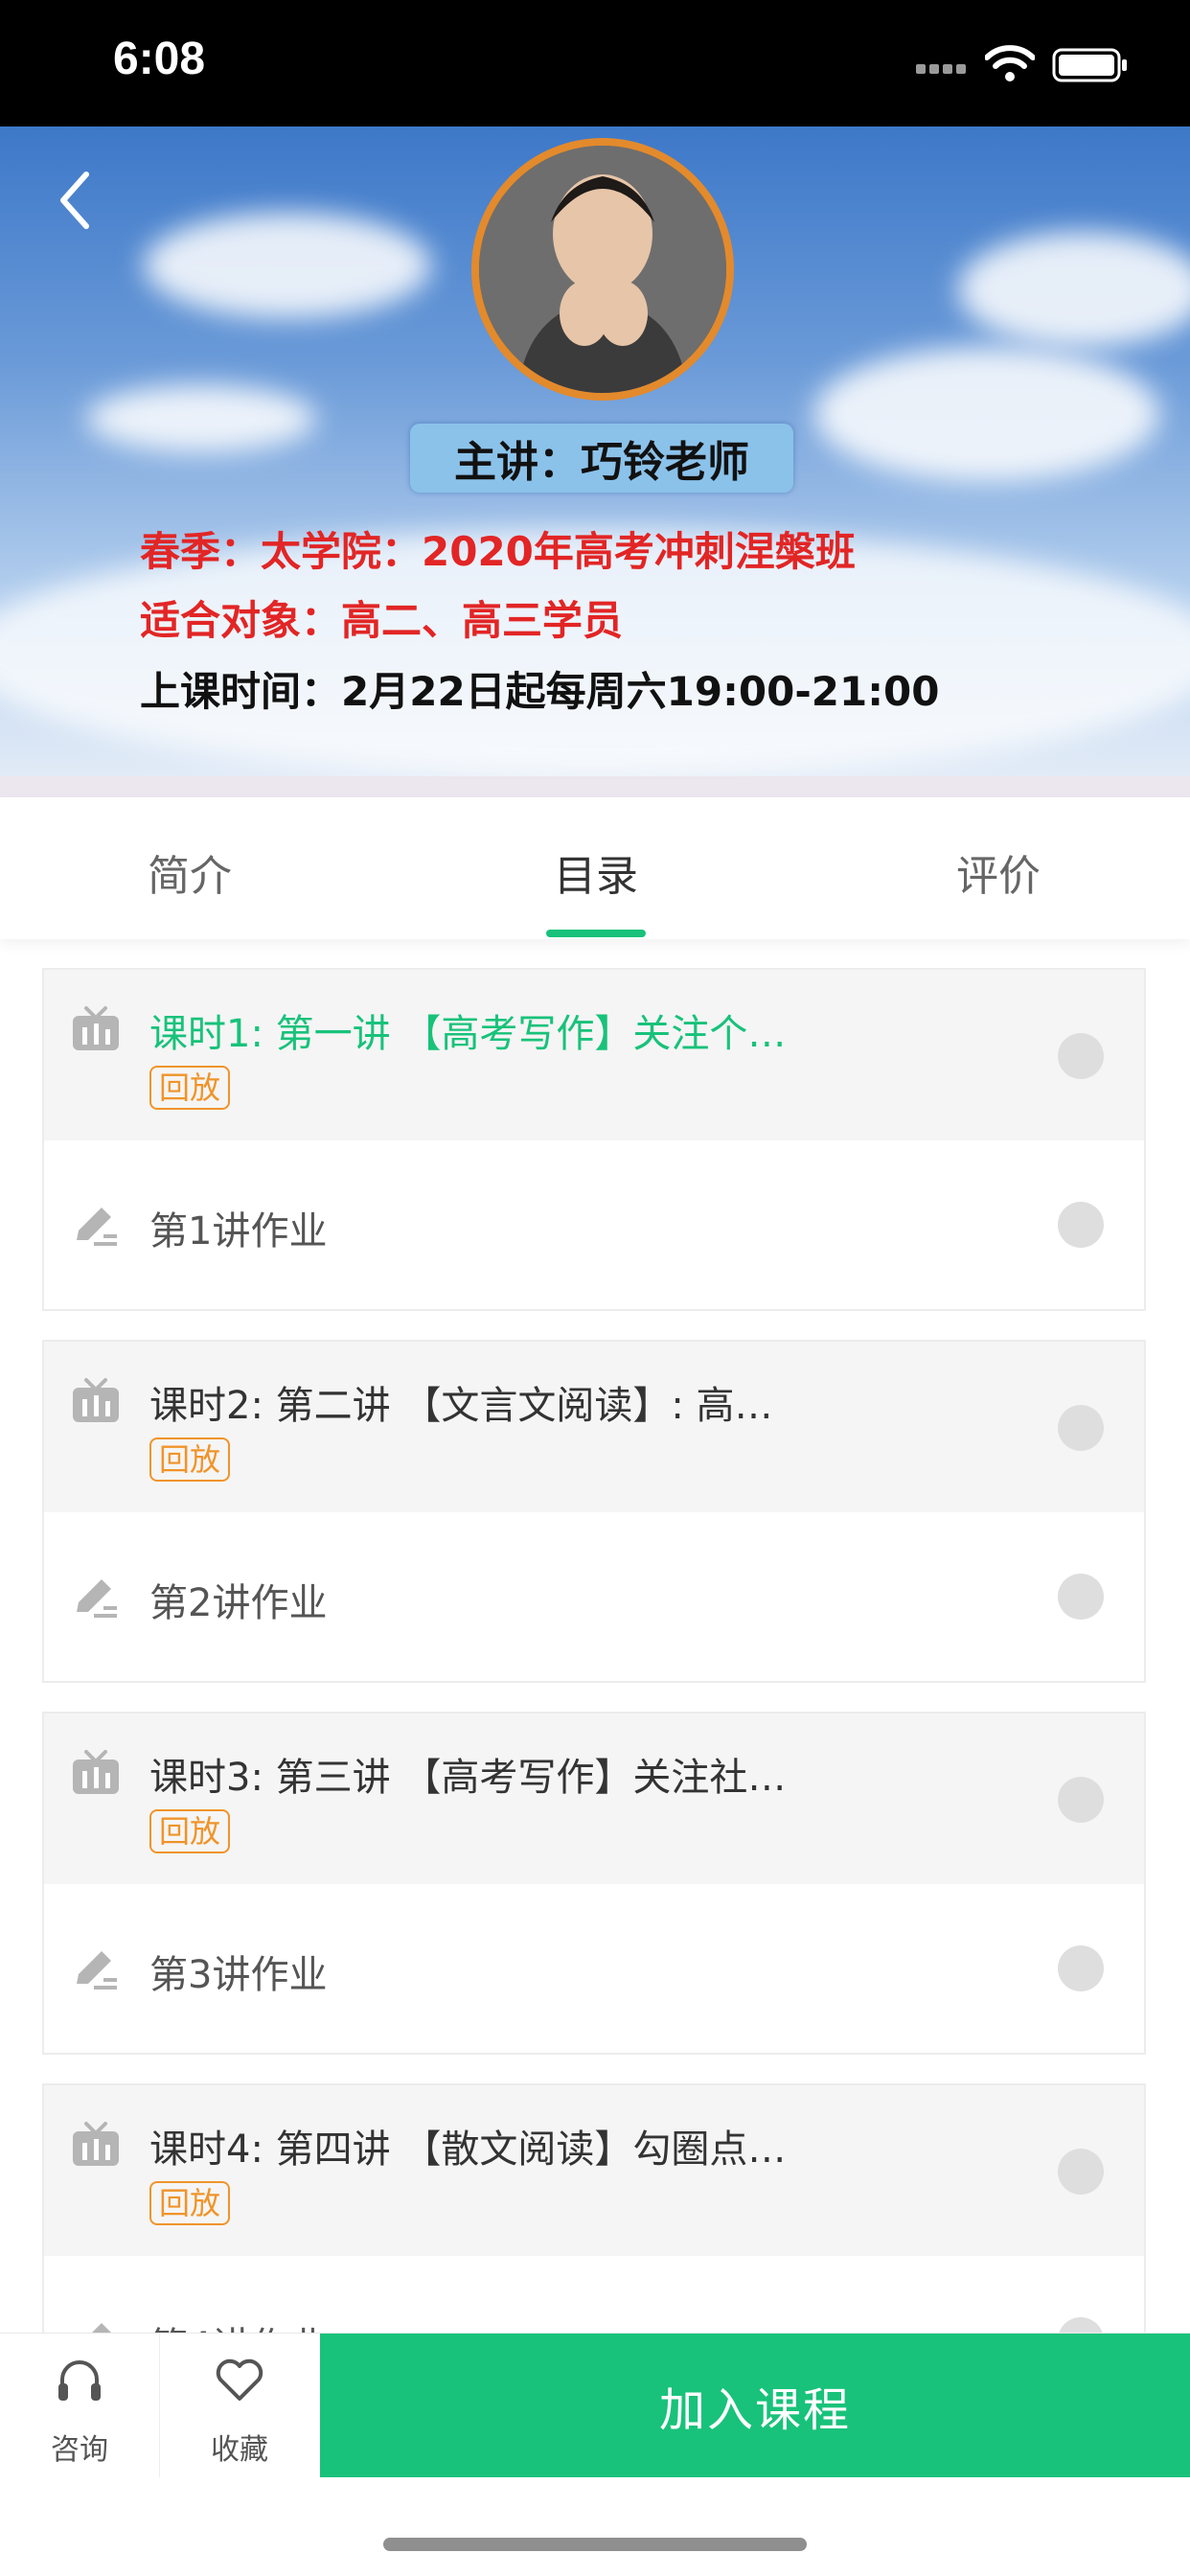  Describe the element at coordinates (602, 458) in the screenshot. I see `teacher-label: 主讲：巧铃老师` at that location.